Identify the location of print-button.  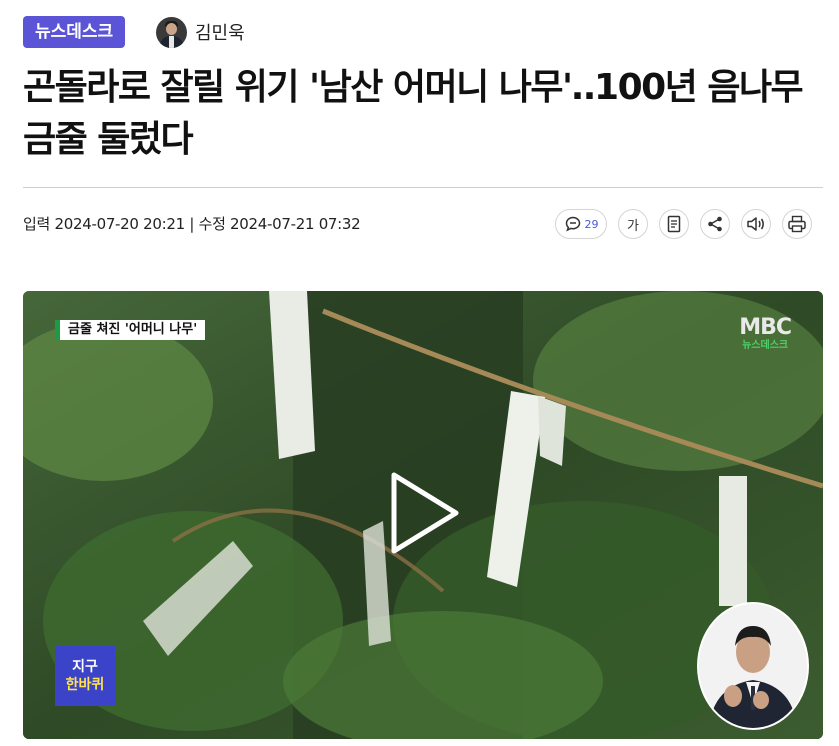
(797, 224).